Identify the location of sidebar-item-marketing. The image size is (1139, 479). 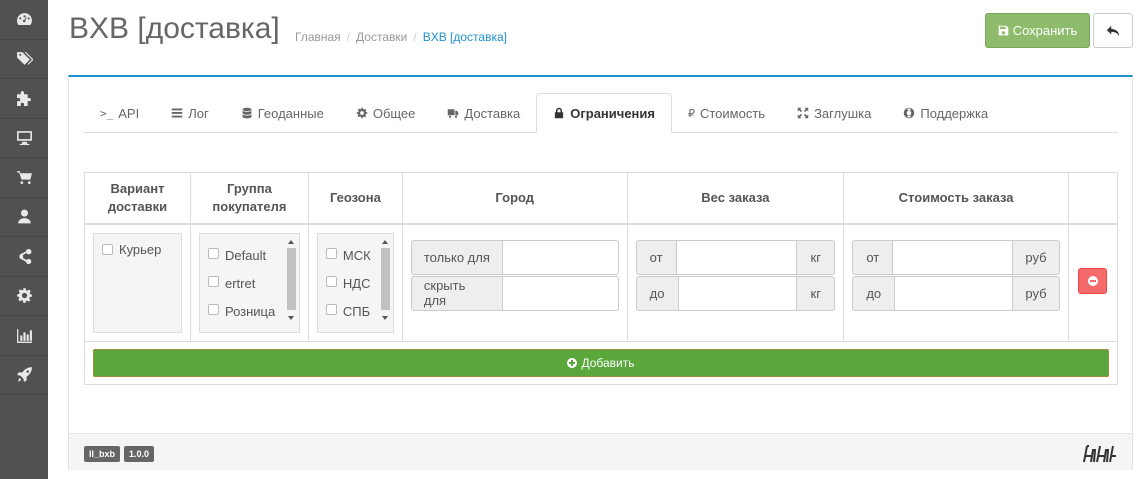
(24, 257).